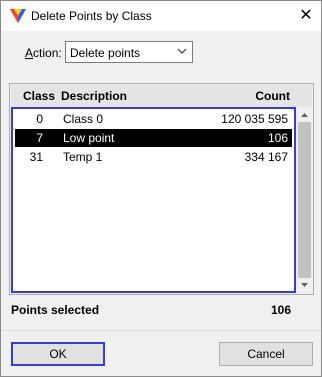  Describe the element at coordinates (280, 310) in the screenshot. I see `points-selected-value: 106` at that location.